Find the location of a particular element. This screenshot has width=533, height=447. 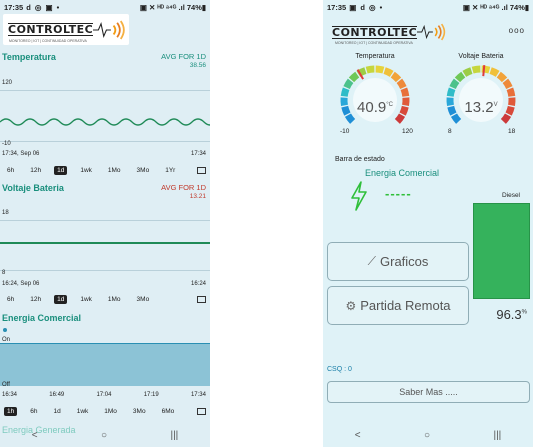

temp-gauge-min: -10 is located at coordinates (345, 131).